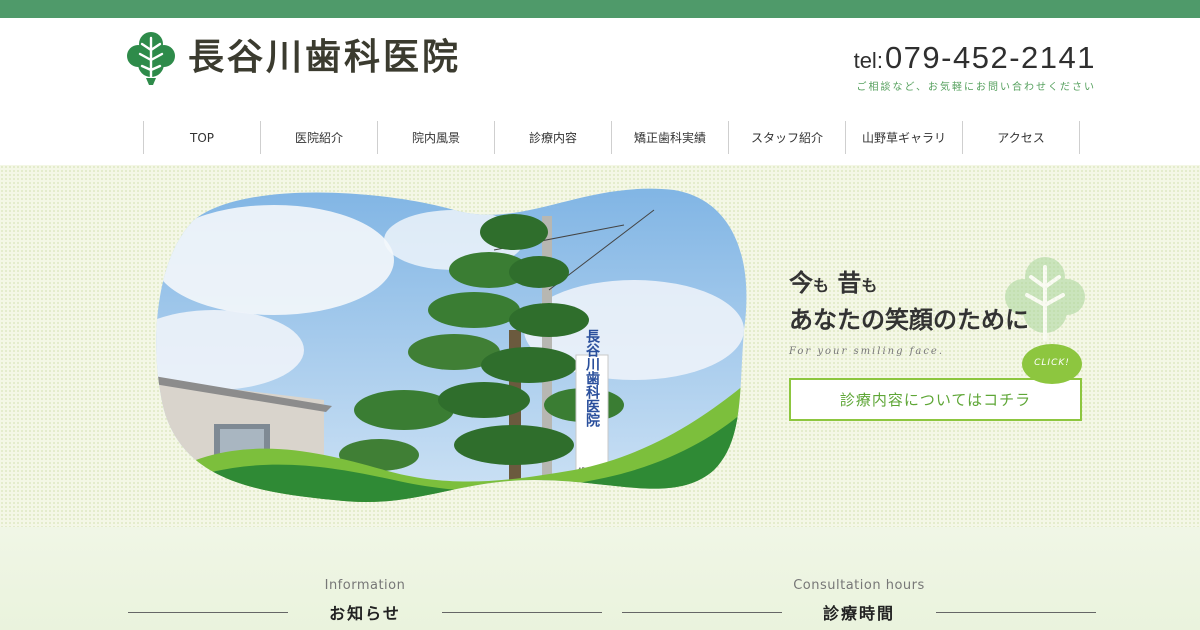  What do you see at coordinates (202, 137) in the screenshot?
I see `nav-item-top: TOP` at bounding box center [202, 137].